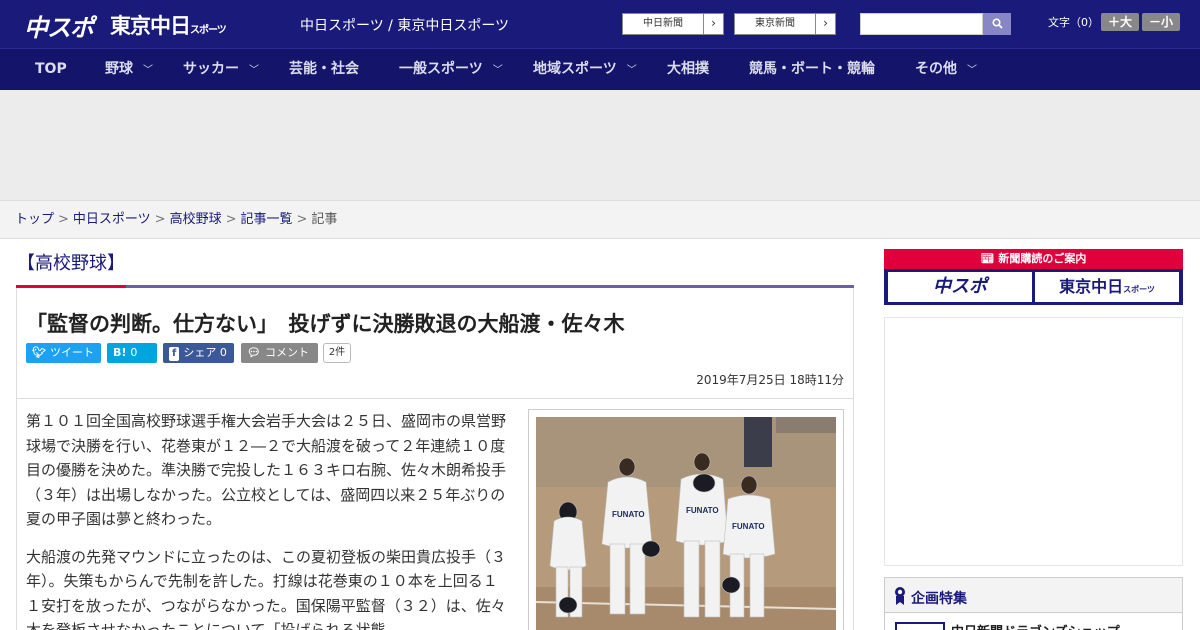 The image size is (1200, 630). Describe the element at coordinates (960, 287) in the screenshot. I see `promo-chunichi-sports: 中スポ` at that location.